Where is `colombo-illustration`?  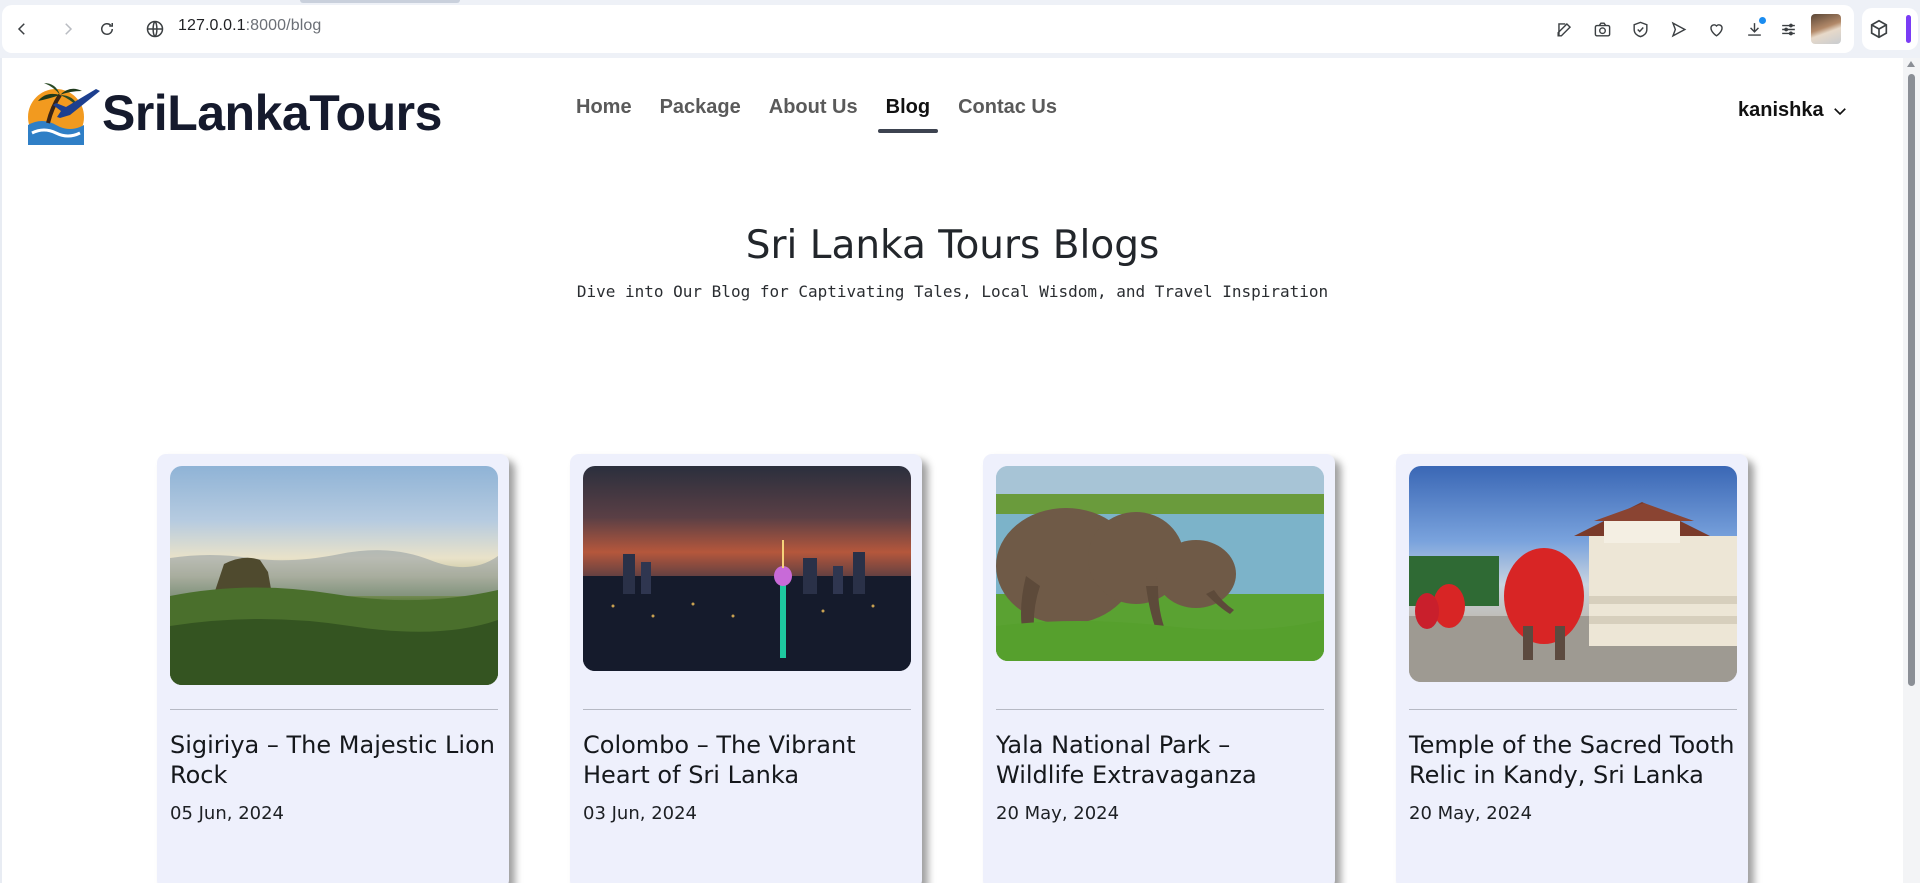
colombo-illustration is located at coordinates (747, 605).